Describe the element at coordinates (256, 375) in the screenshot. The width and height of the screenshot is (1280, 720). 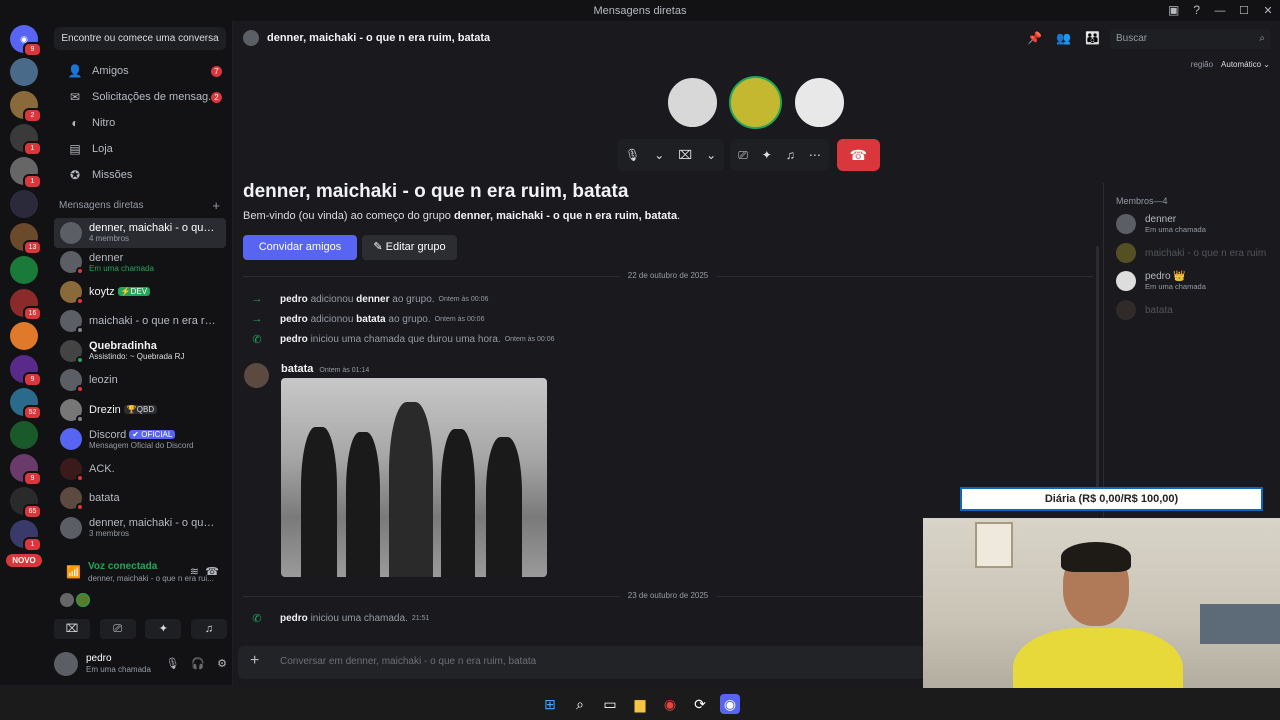
I see `message-avatar` at that location.